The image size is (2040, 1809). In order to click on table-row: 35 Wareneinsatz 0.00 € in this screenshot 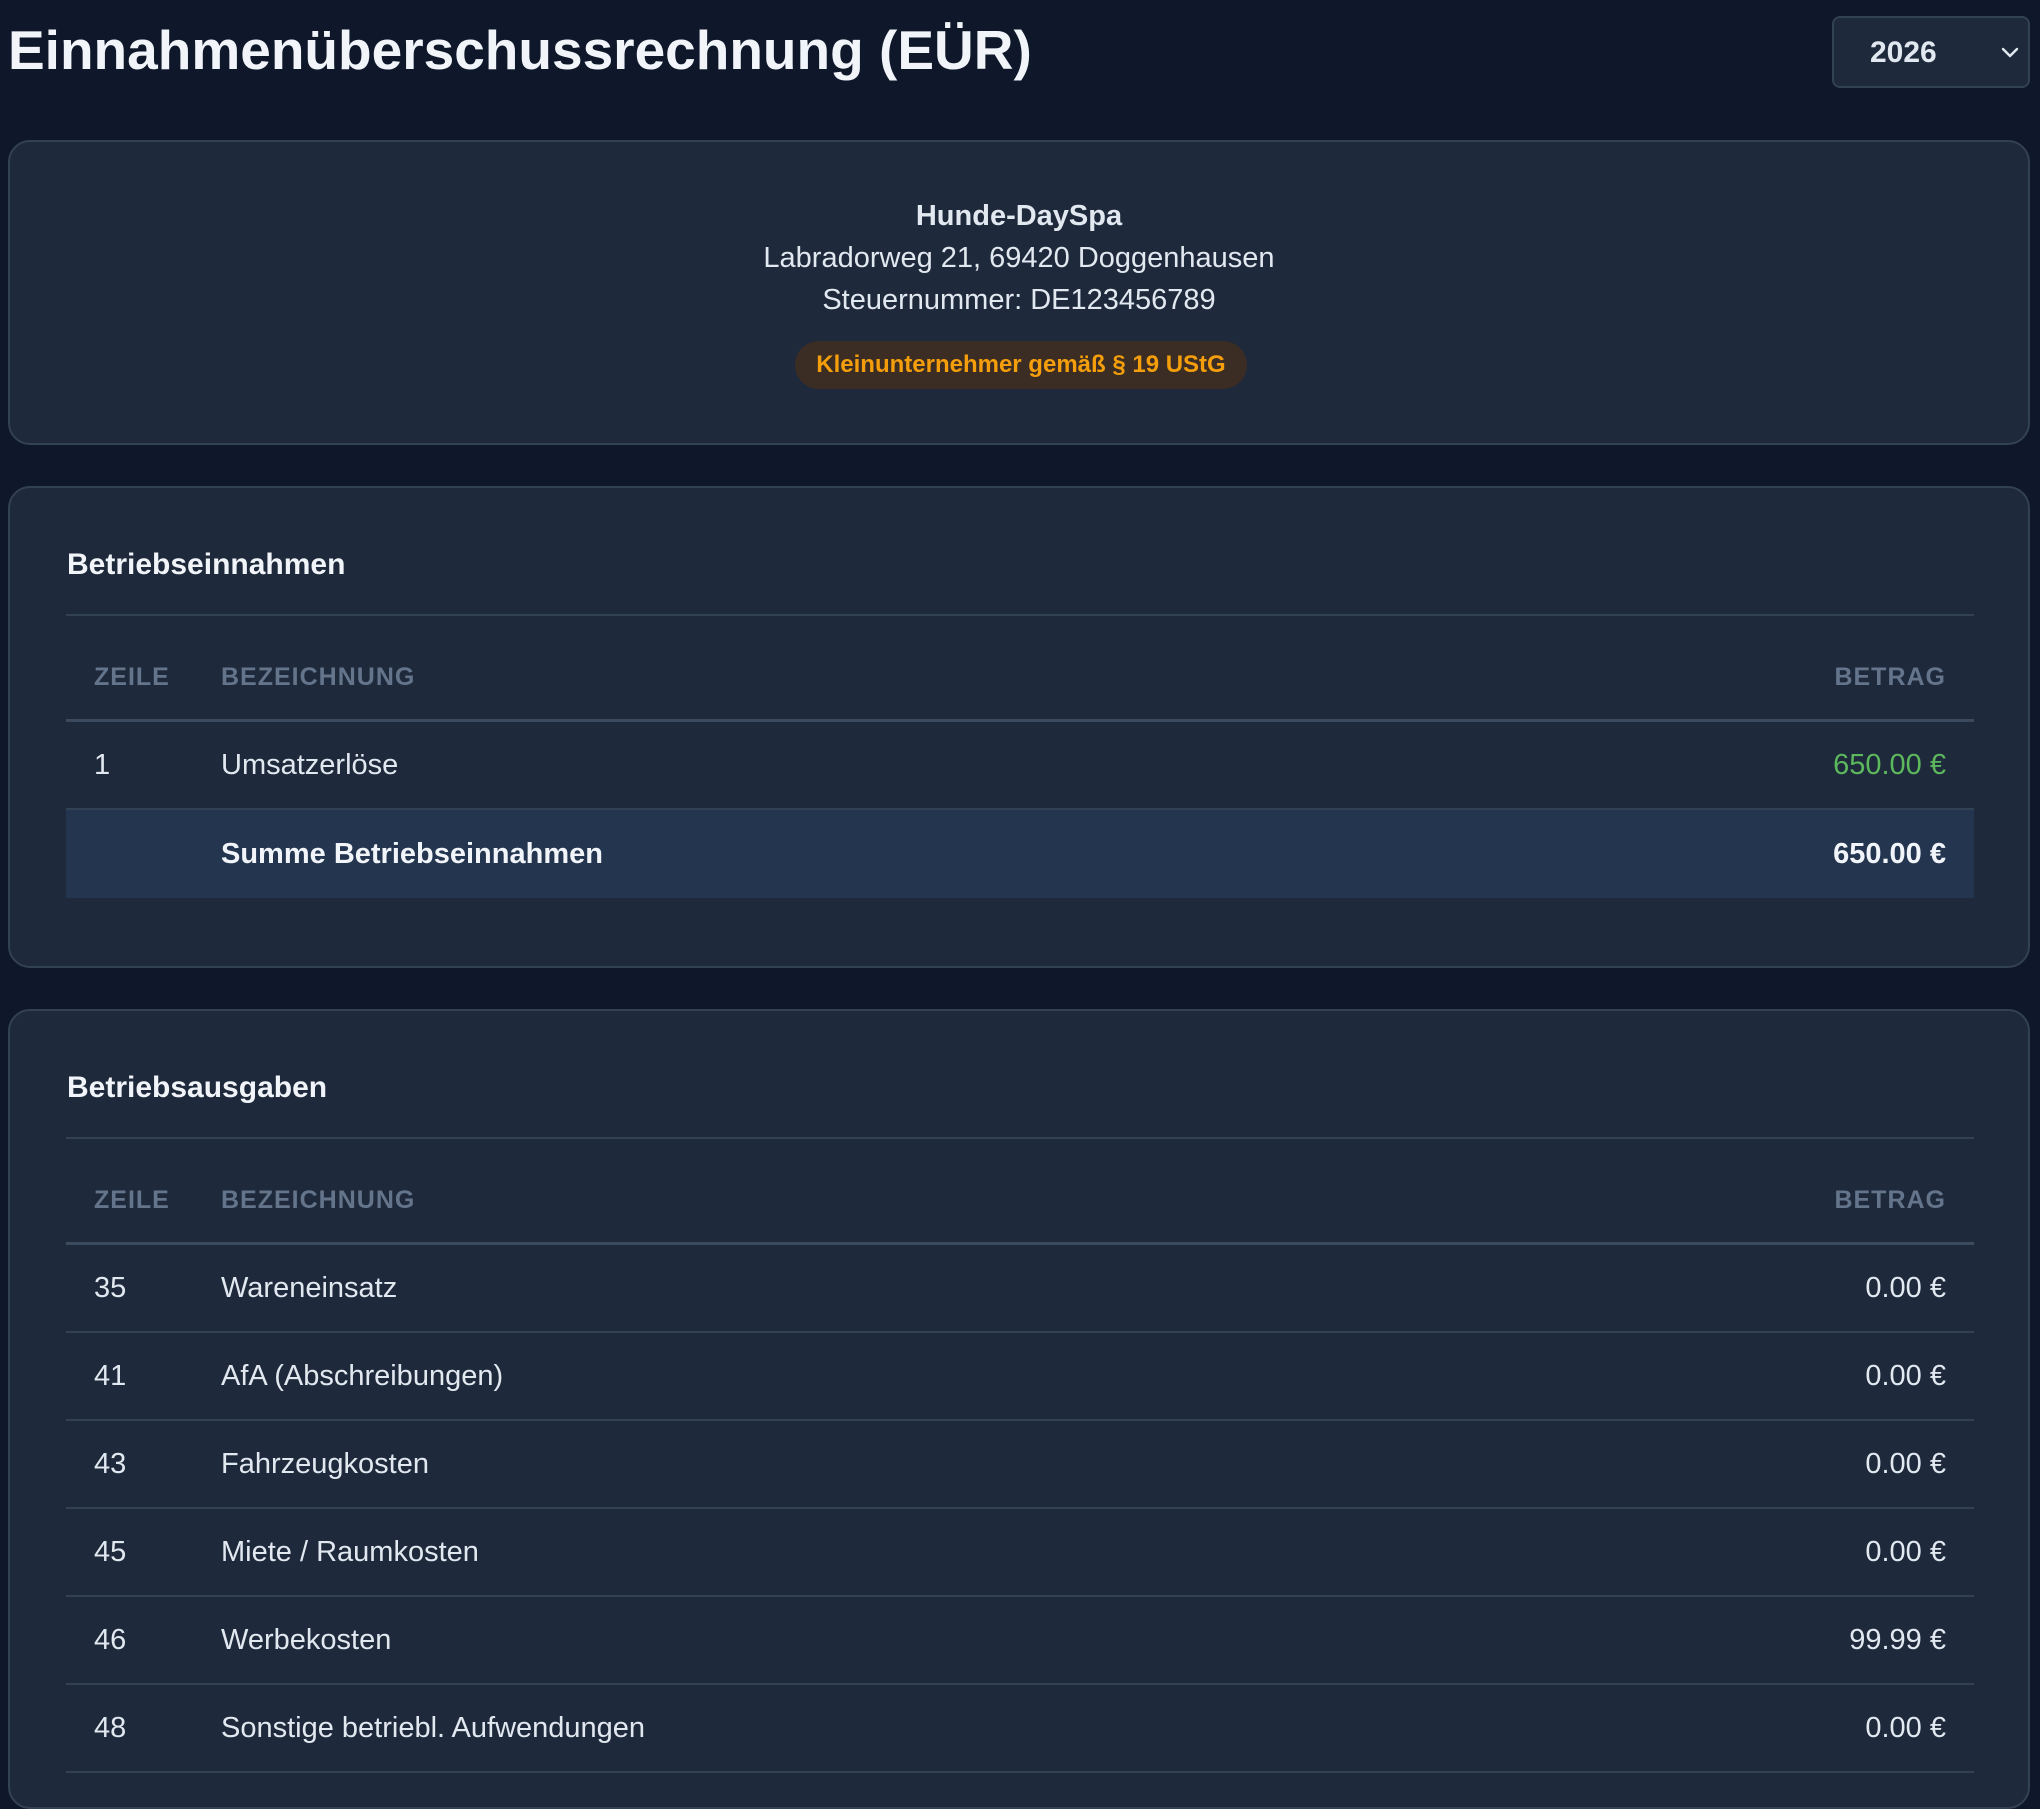, I will do `click(1020, 1289)`.